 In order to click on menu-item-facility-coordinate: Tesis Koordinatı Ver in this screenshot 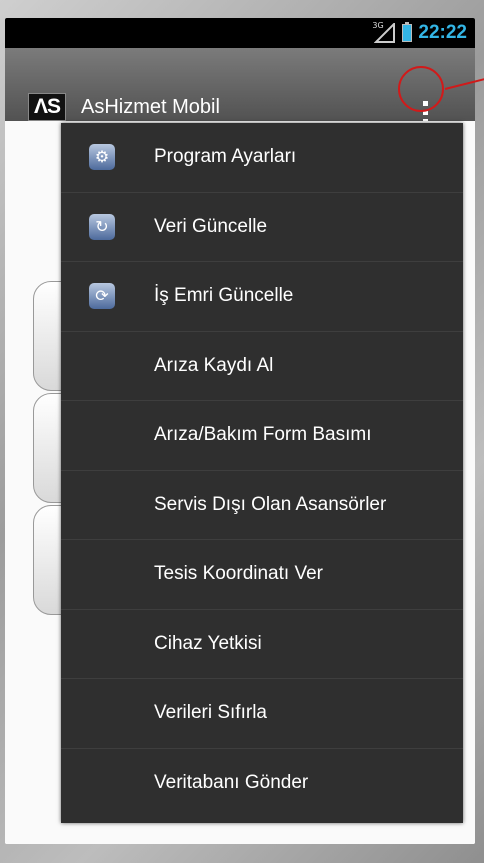, I will do `click(262, 575)`.